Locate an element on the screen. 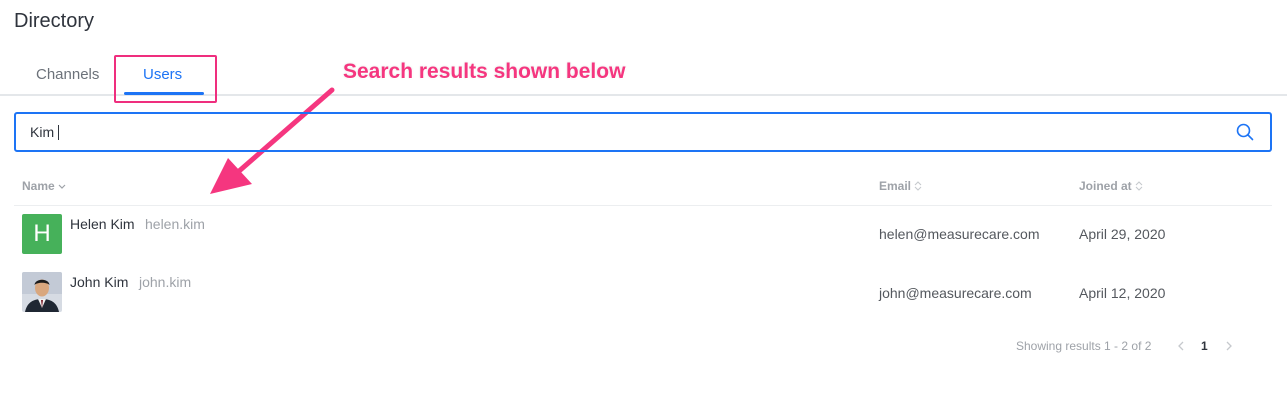 Image resolution: width=1287 pixels, height=409 pixels. chevron-right-icon is located at coordinates (1229, 346).